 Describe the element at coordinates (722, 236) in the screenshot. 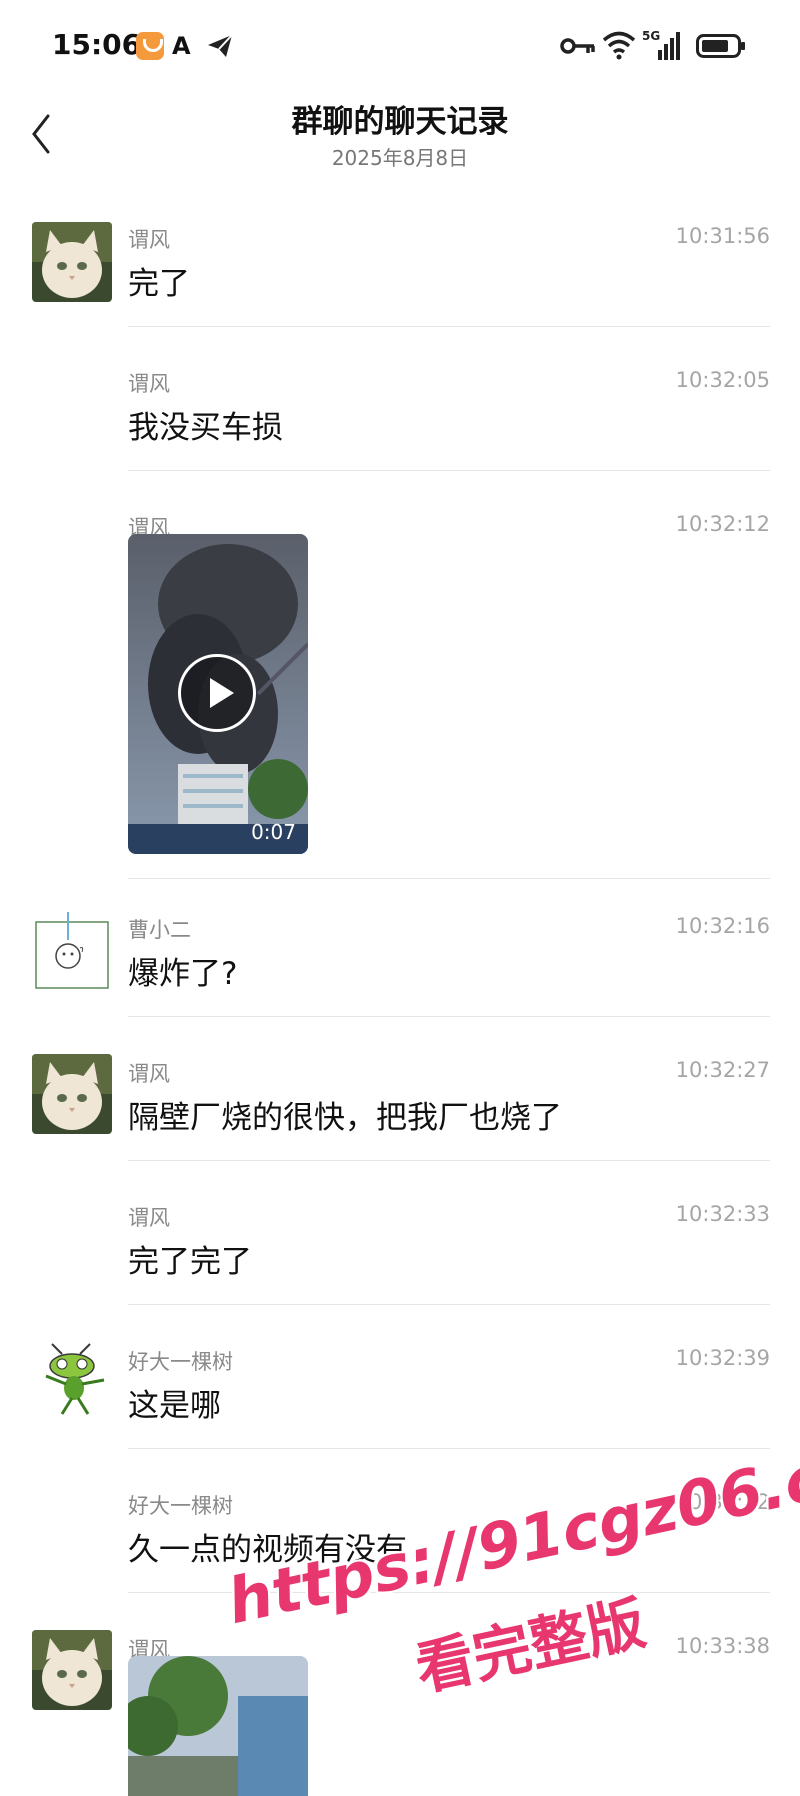

I see `message-time: 10:31:56` at that location.